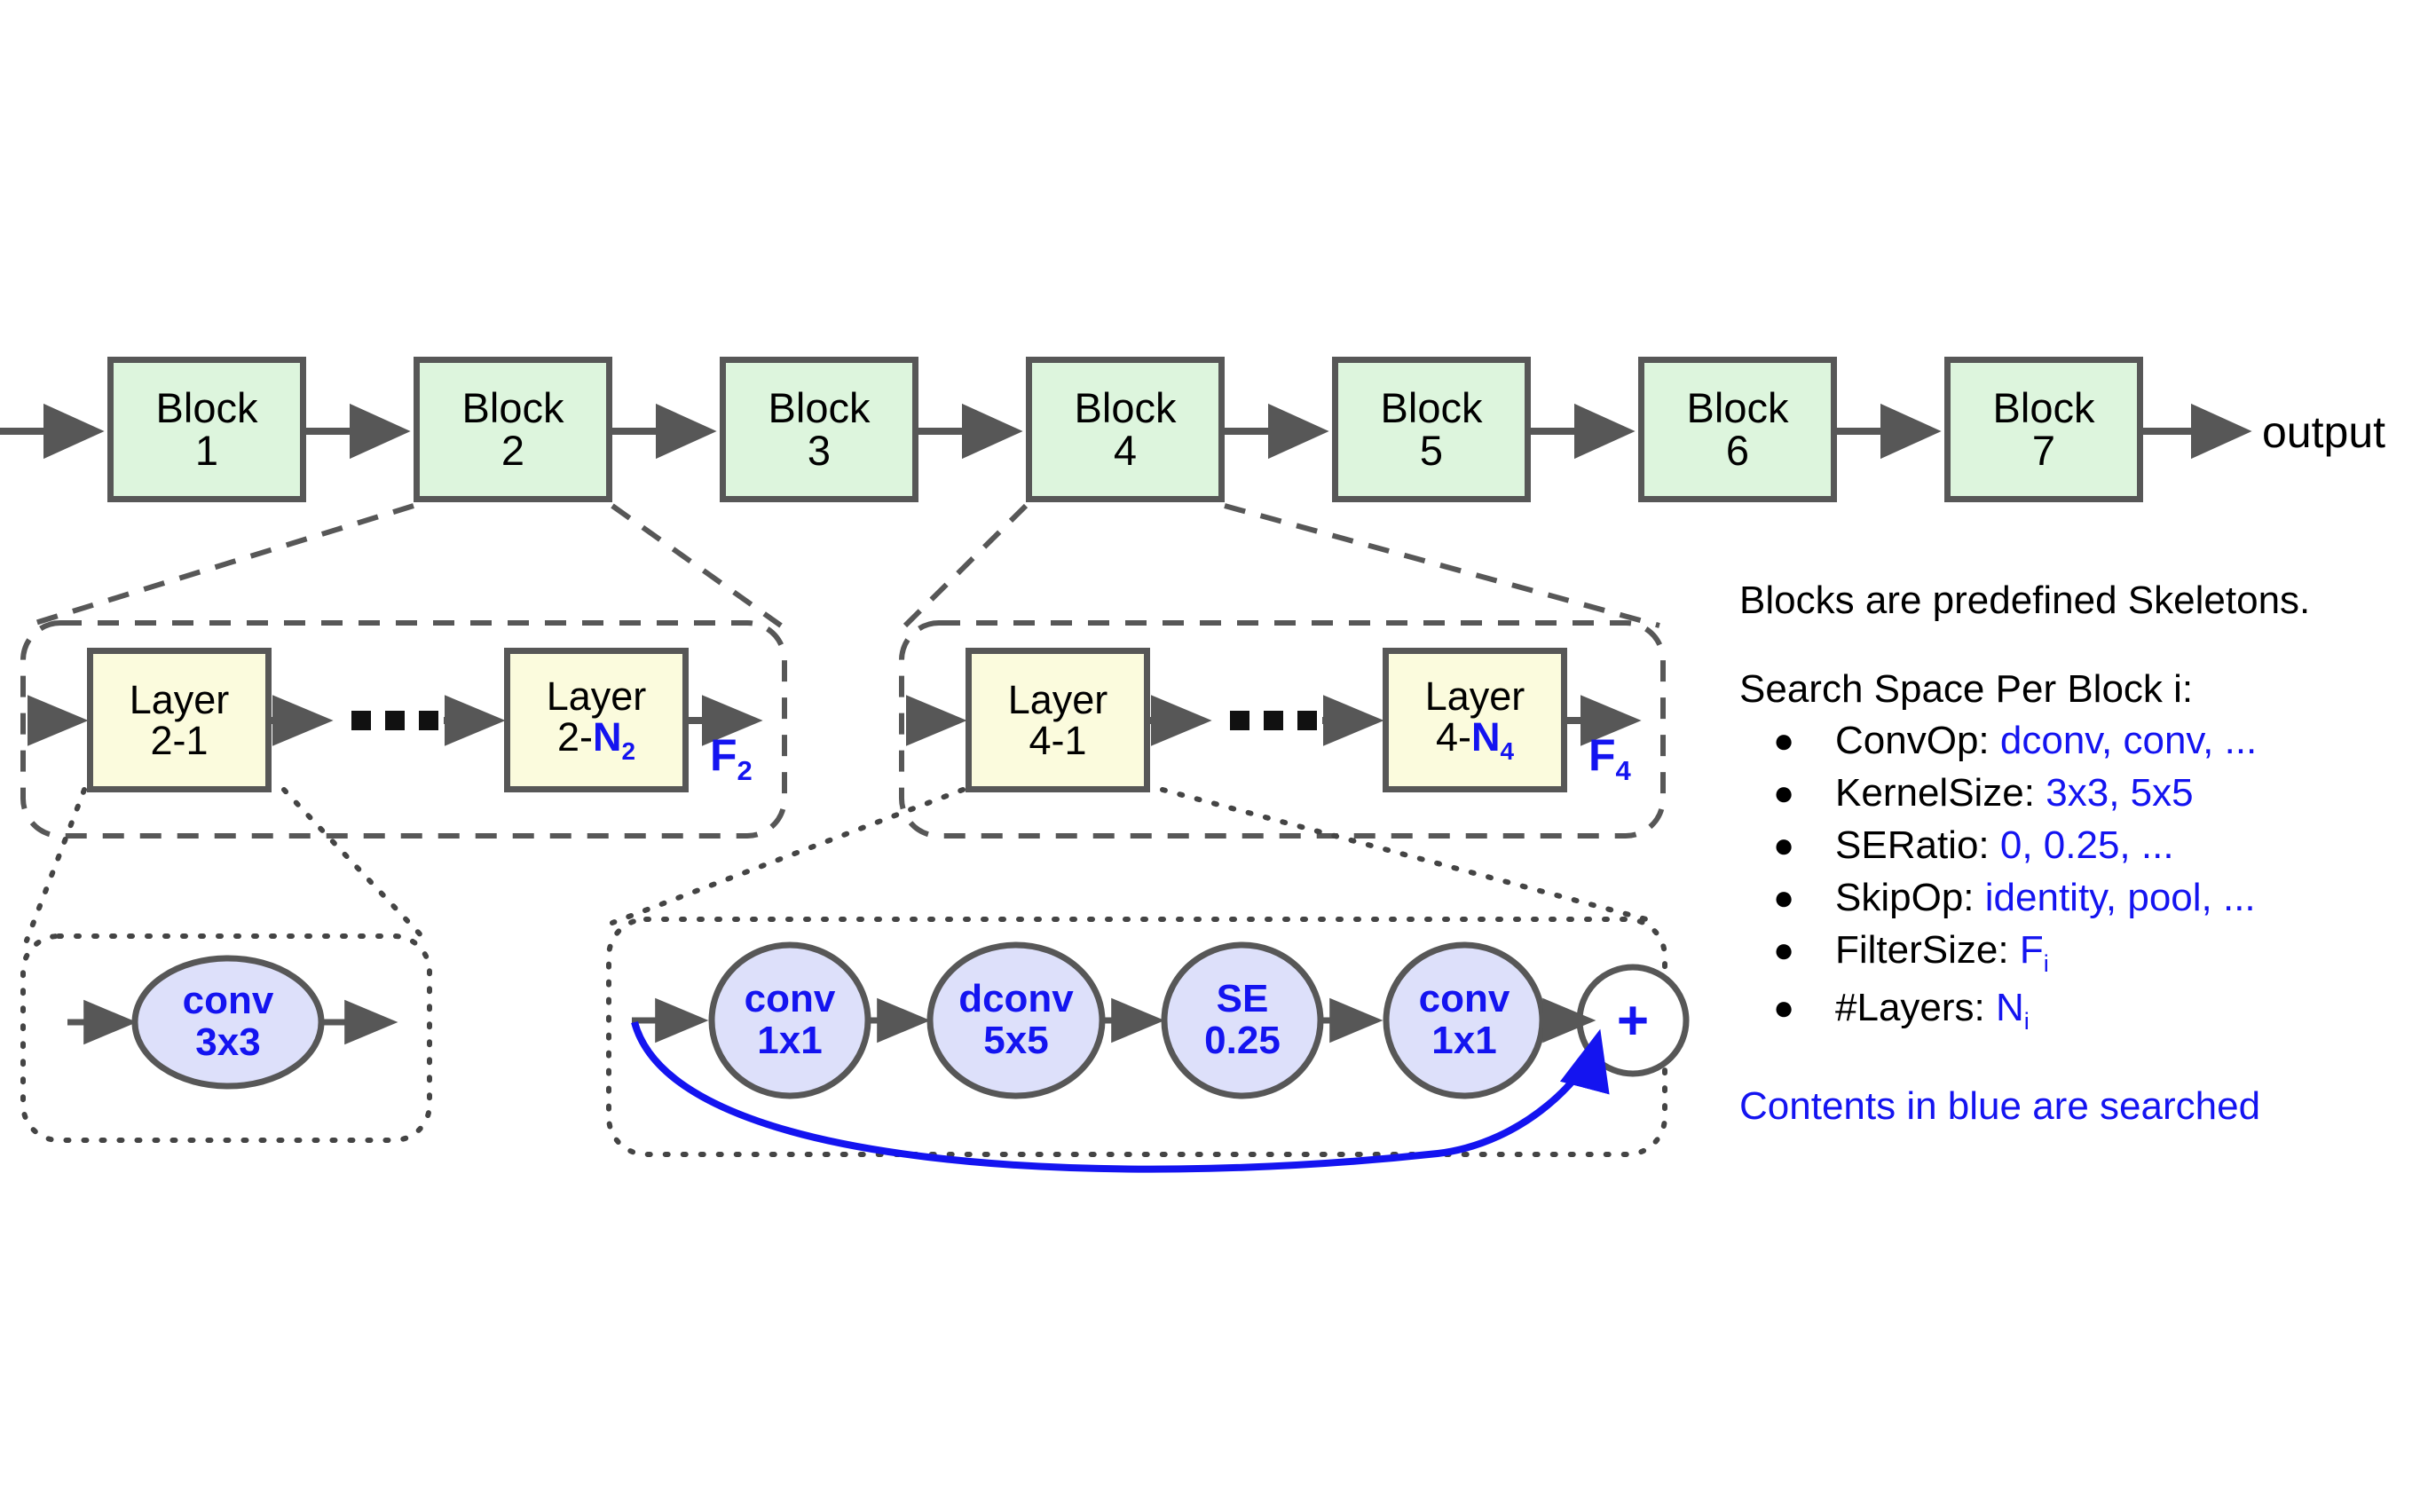 This screenshot has height=1512, width=2420. What do you see at coordinates (206, 451) in the screenshot?
I see `block-1-line2: 1` at bounding box center [206, 451].